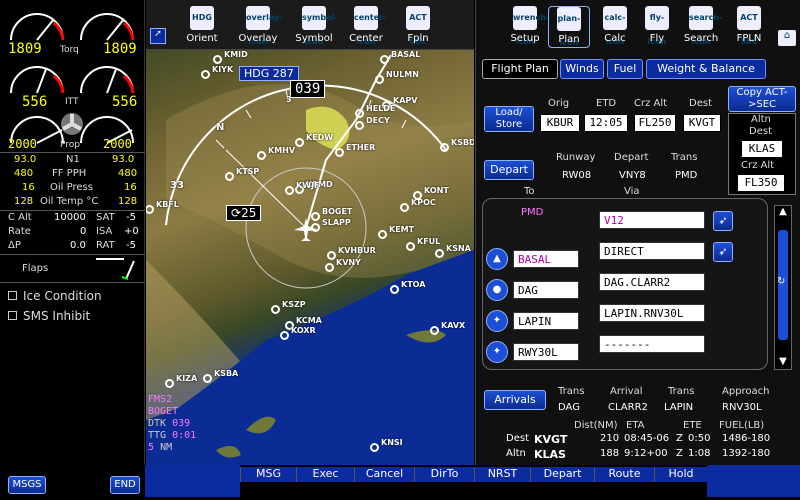  Describe the element at coordinates (546, 290) in the screenshot. I see `leg-to-field: DAG` at that location.